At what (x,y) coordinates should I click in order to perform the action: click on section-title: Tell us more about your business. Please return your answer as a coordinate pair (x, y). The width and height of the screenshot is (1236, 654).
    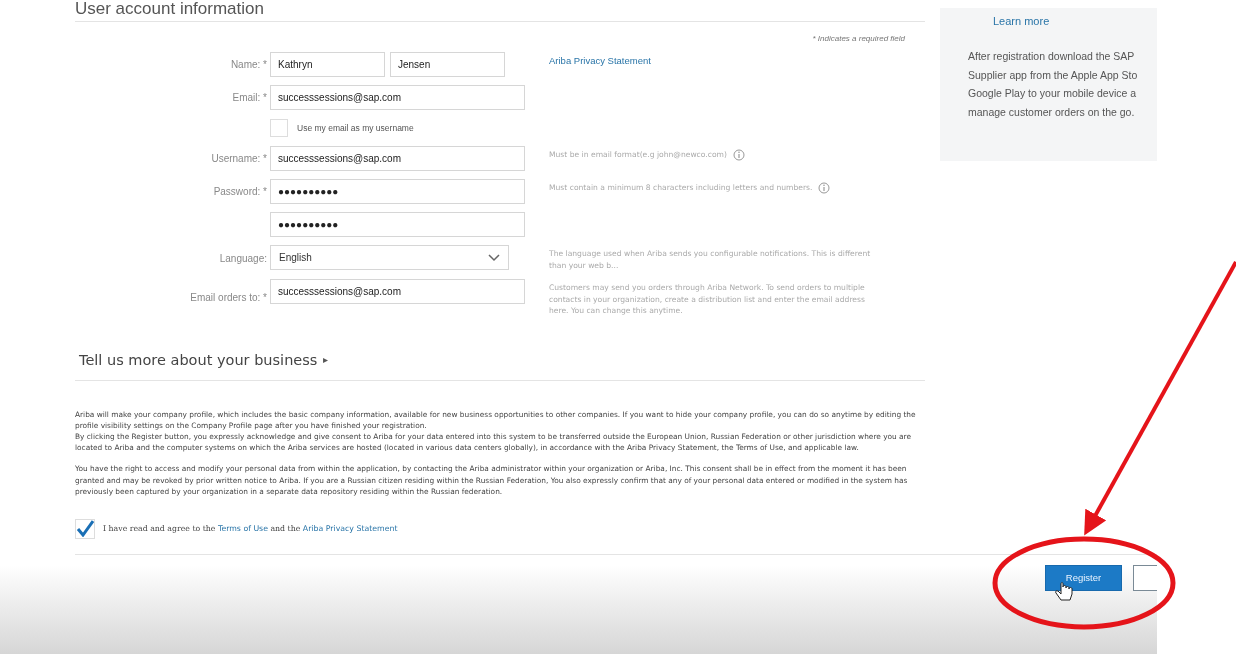
    Looking at the image, I should click on (198, 359).